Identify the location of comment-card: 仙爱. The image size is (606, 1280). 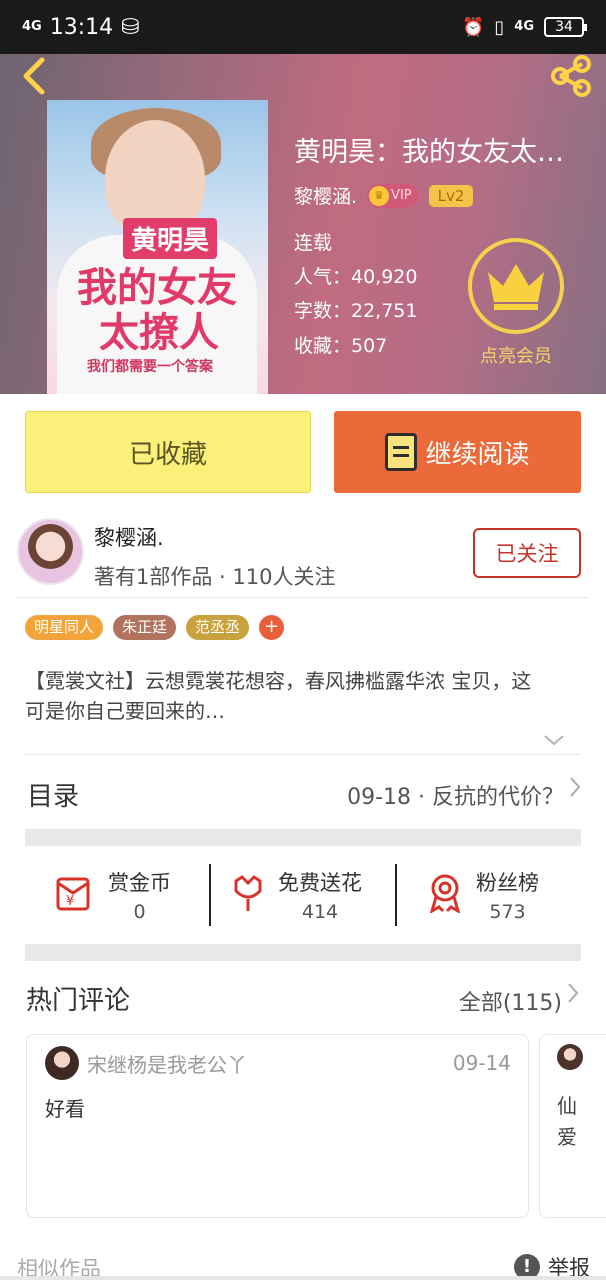
(572, 1126).